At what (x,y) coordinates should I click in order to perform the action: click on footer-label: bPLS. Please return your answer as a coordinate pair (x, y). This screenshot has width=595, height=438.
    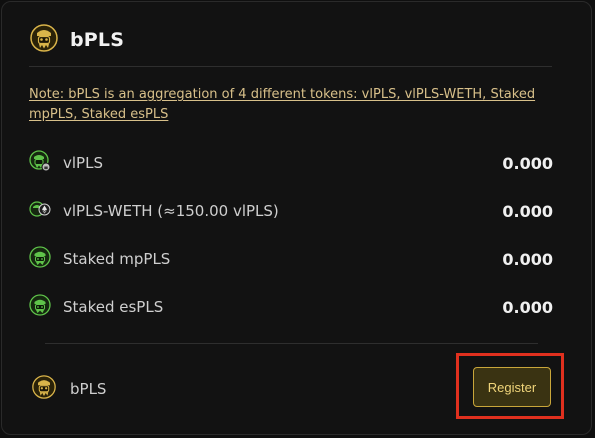
    Looking at the image, I should click on (88, 389).